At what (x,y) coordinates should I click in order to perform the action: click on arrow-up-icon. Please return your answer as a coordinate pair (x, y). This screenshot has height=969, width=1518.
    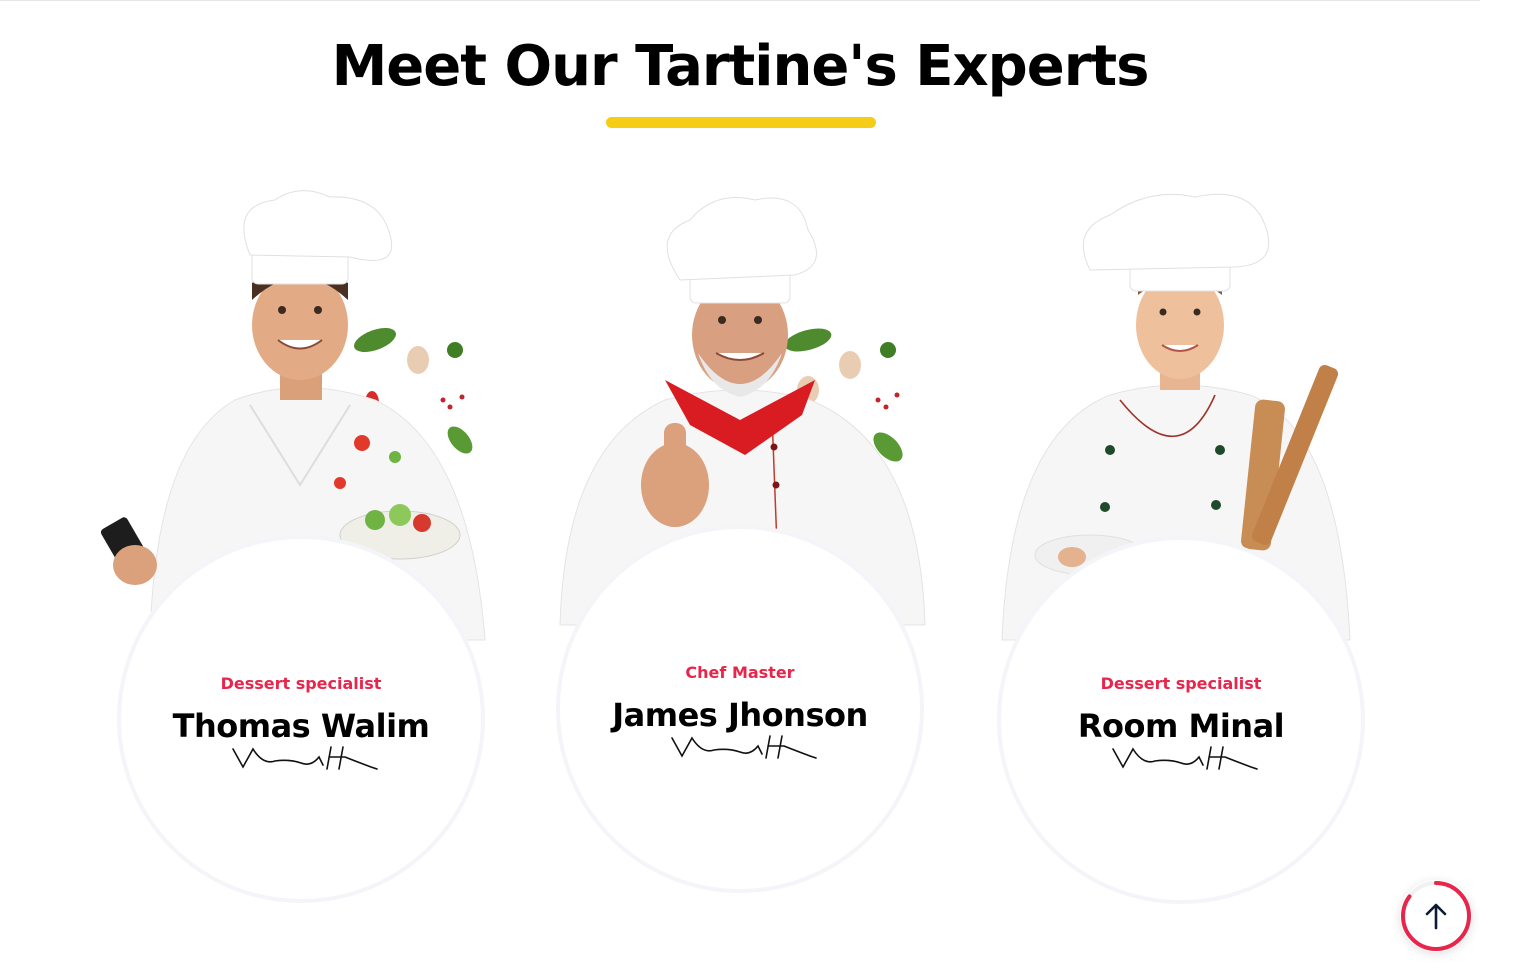
    Looking at the image, I should click on (1436, 916).